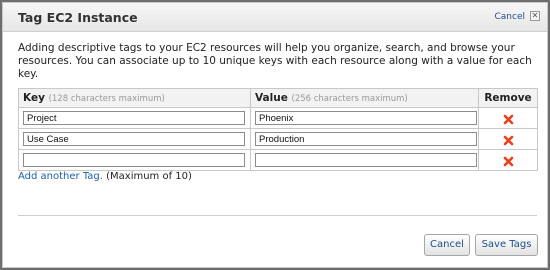 This screenshot has width=550, height=270. What do you see at coordinates (447, 245) in the screenshot?
I see `cancel-button: Cancel` at bounding box center [447, 245].